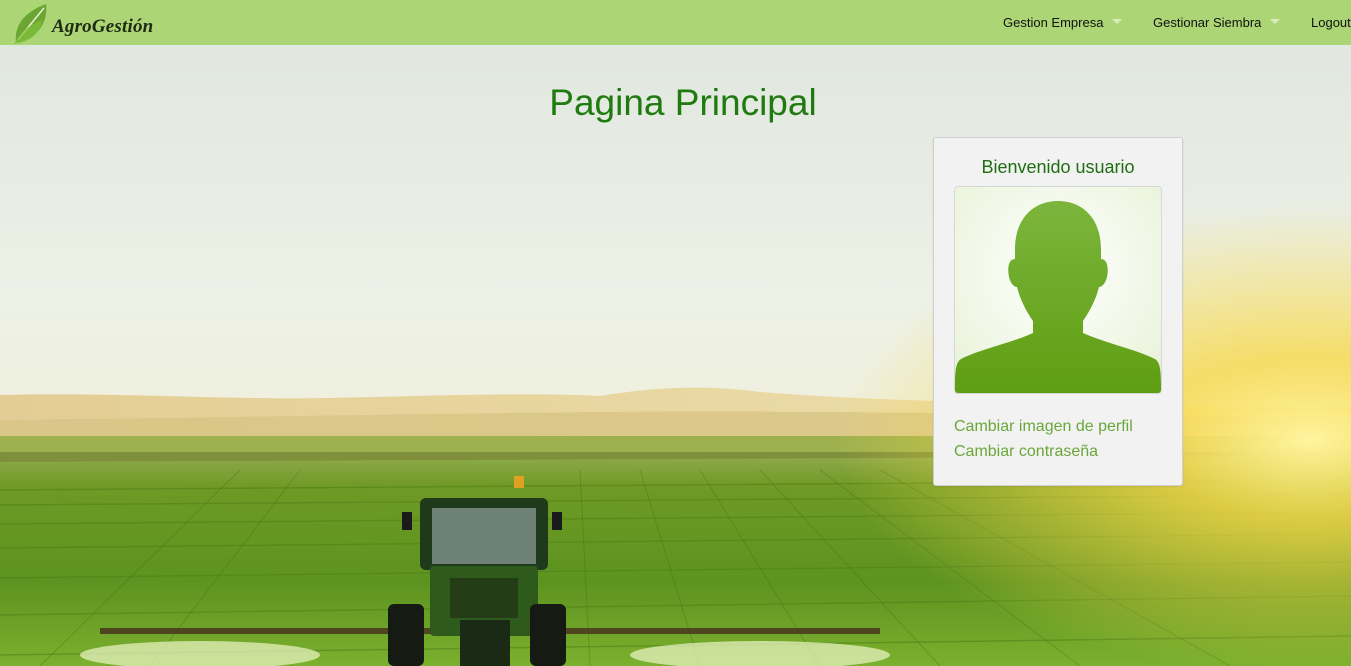 This screenshot has width=1351, height=666. What do you see at coordinates (1026, 452) in the screenshot?
I see `change-password-link: Cambiar contraseña` at bounding box center [1026, 452].